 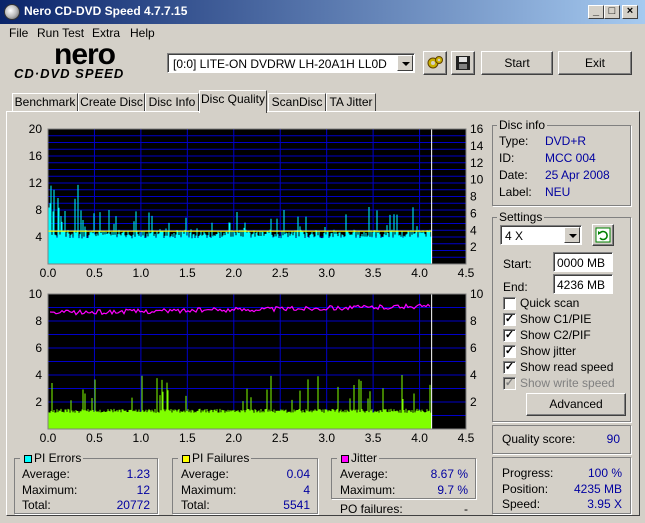 I want to click on position-label: Position:, so click(x=525, y=489).